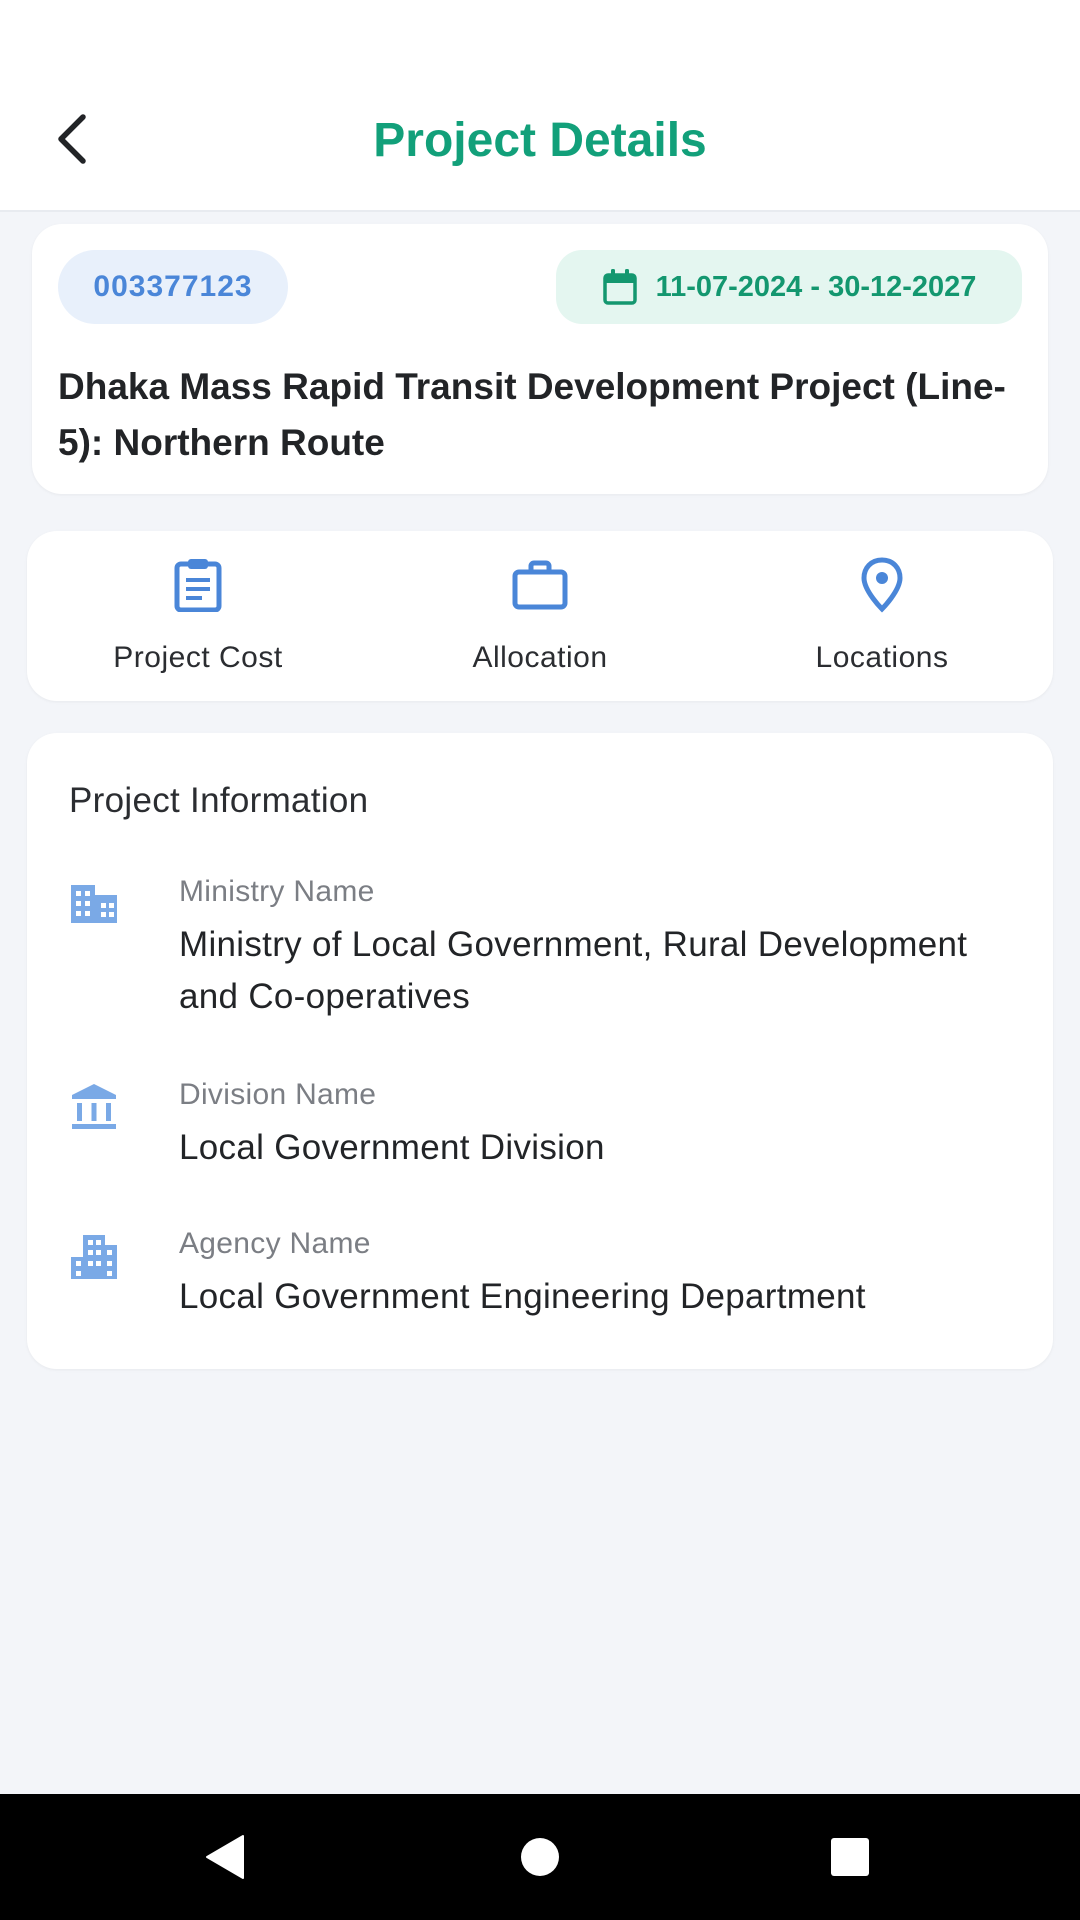  I want to click on location-pin-icon, so click(882, 585).